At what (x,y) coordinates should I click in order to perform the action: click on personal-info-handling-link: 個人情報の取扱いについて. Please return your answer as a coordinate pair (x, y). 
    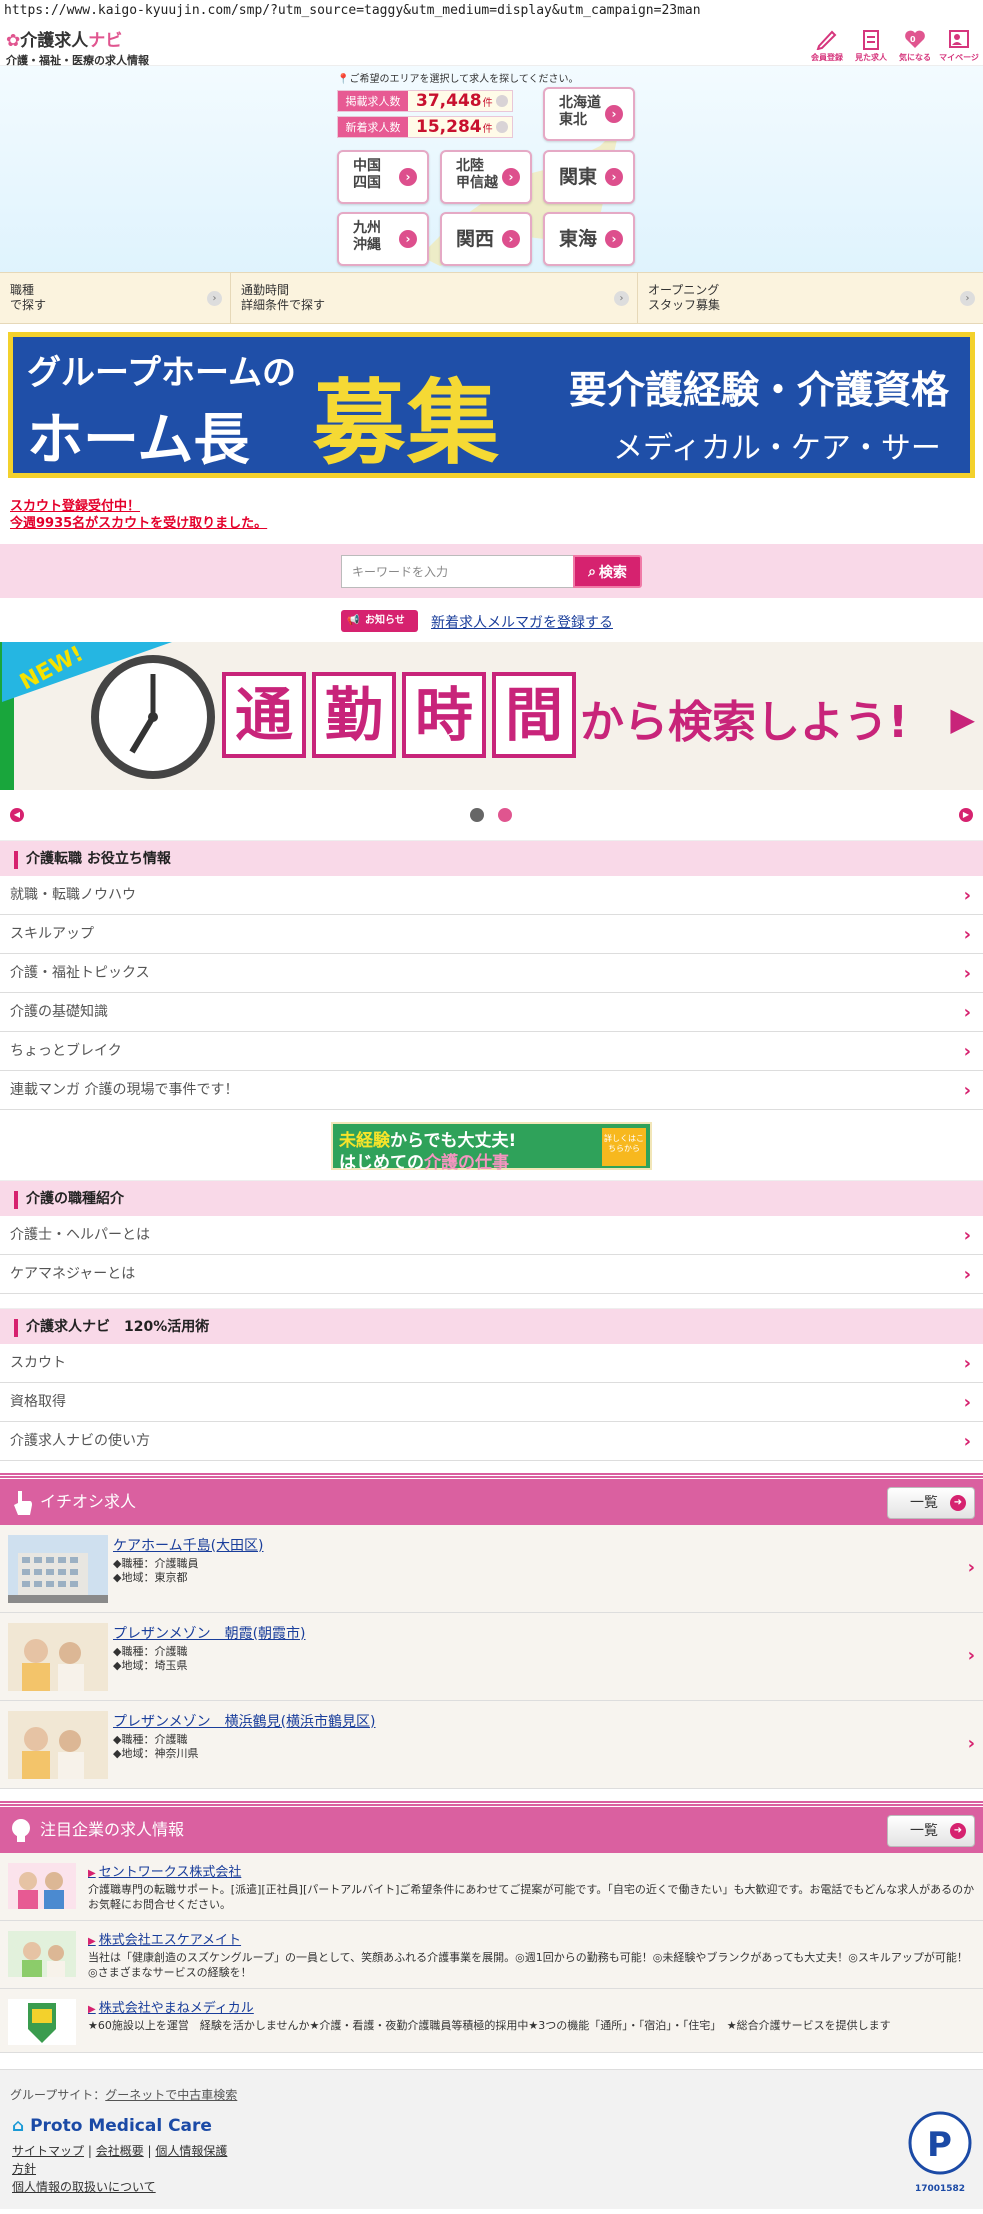
    Looking at the image, I should click on (84, 2187).